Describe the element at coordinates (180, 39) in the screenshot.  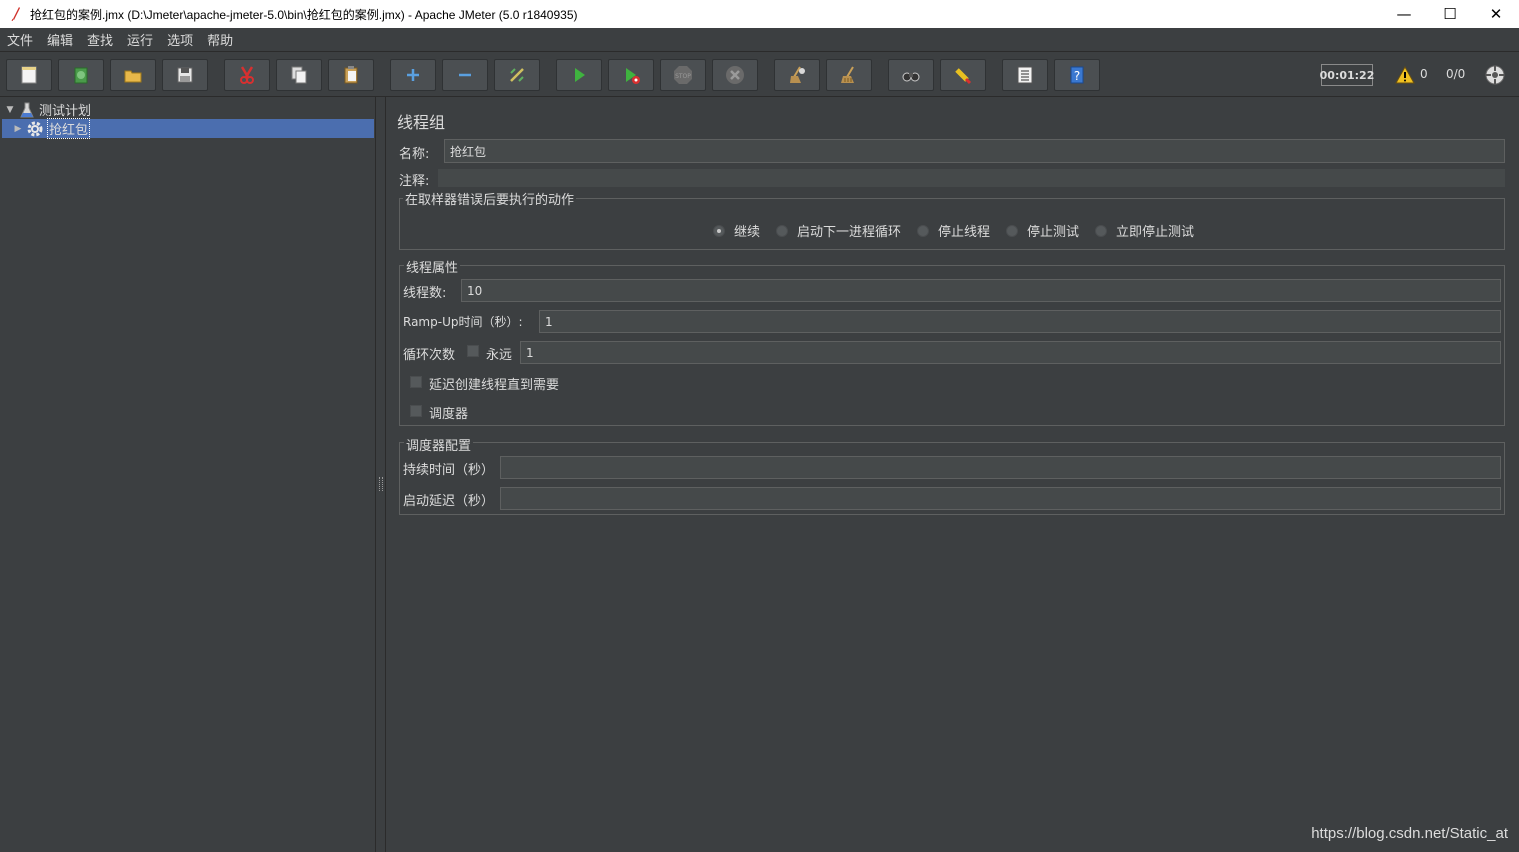
I see `menu-options: 选项` at that location.